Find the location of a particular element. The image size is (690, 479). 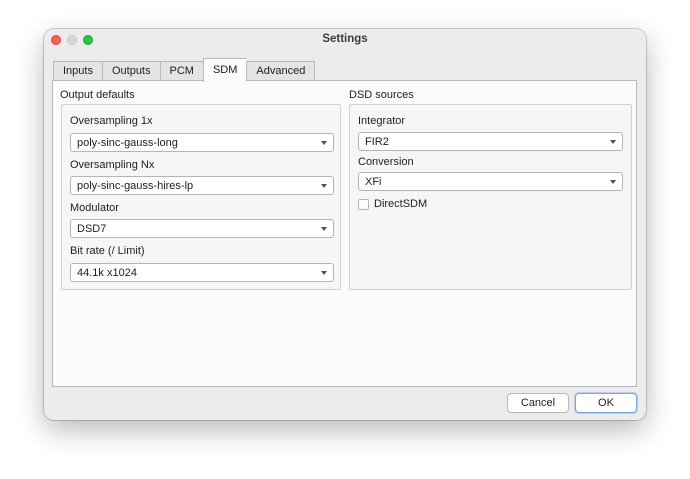

direct-sdm-checkbox is located at coordinates (363, 204).